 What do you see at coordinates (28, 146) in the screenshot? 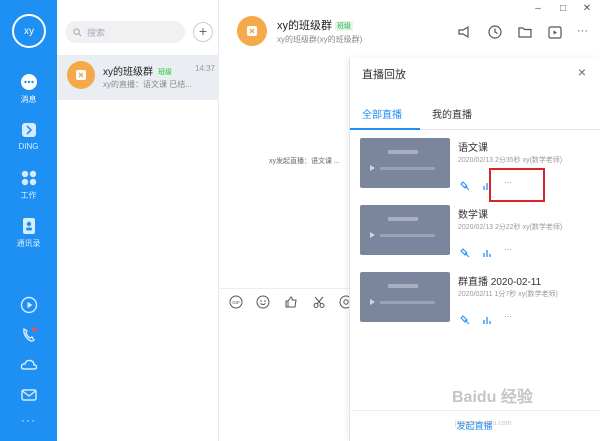
I see `rail-label: DING` at bounding box center [28, 146].